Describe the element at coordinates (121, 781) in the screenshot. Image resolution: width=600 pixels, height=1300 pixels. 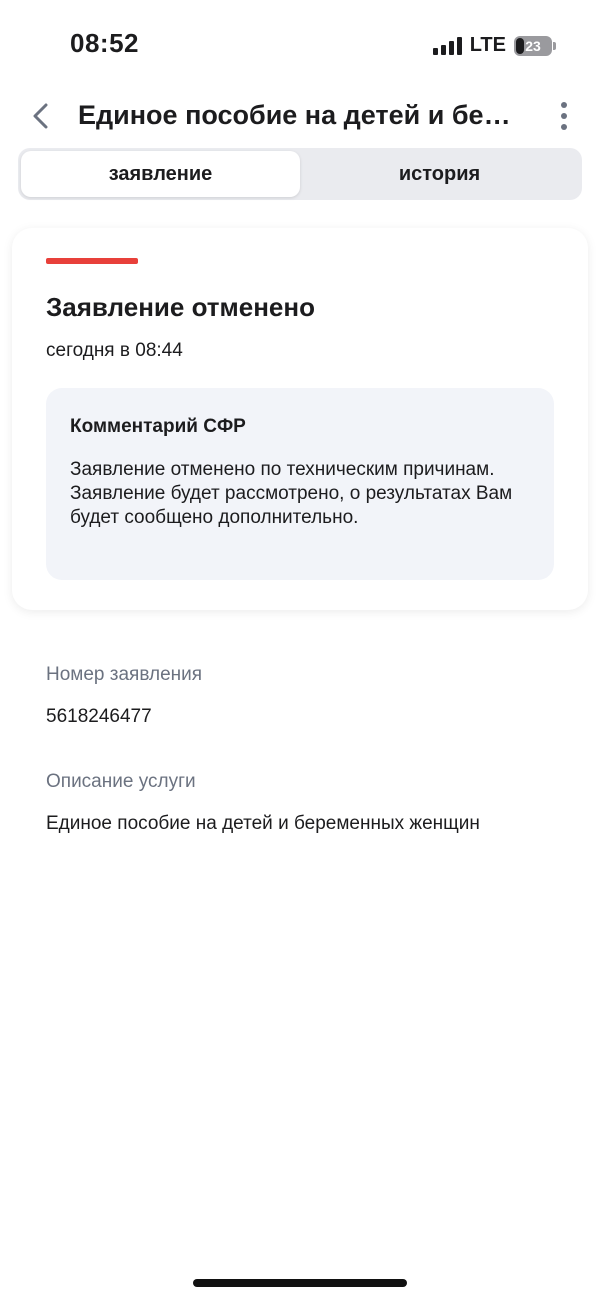
I see `service-description-label: Описание услуги` at that location.